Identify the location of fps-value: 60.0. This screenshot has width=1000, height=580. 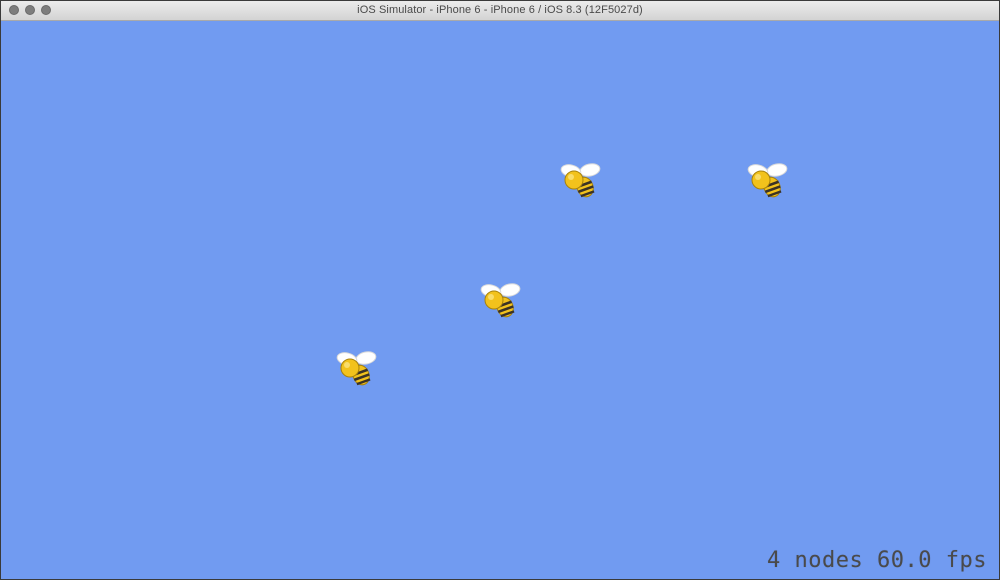
(904, 560).